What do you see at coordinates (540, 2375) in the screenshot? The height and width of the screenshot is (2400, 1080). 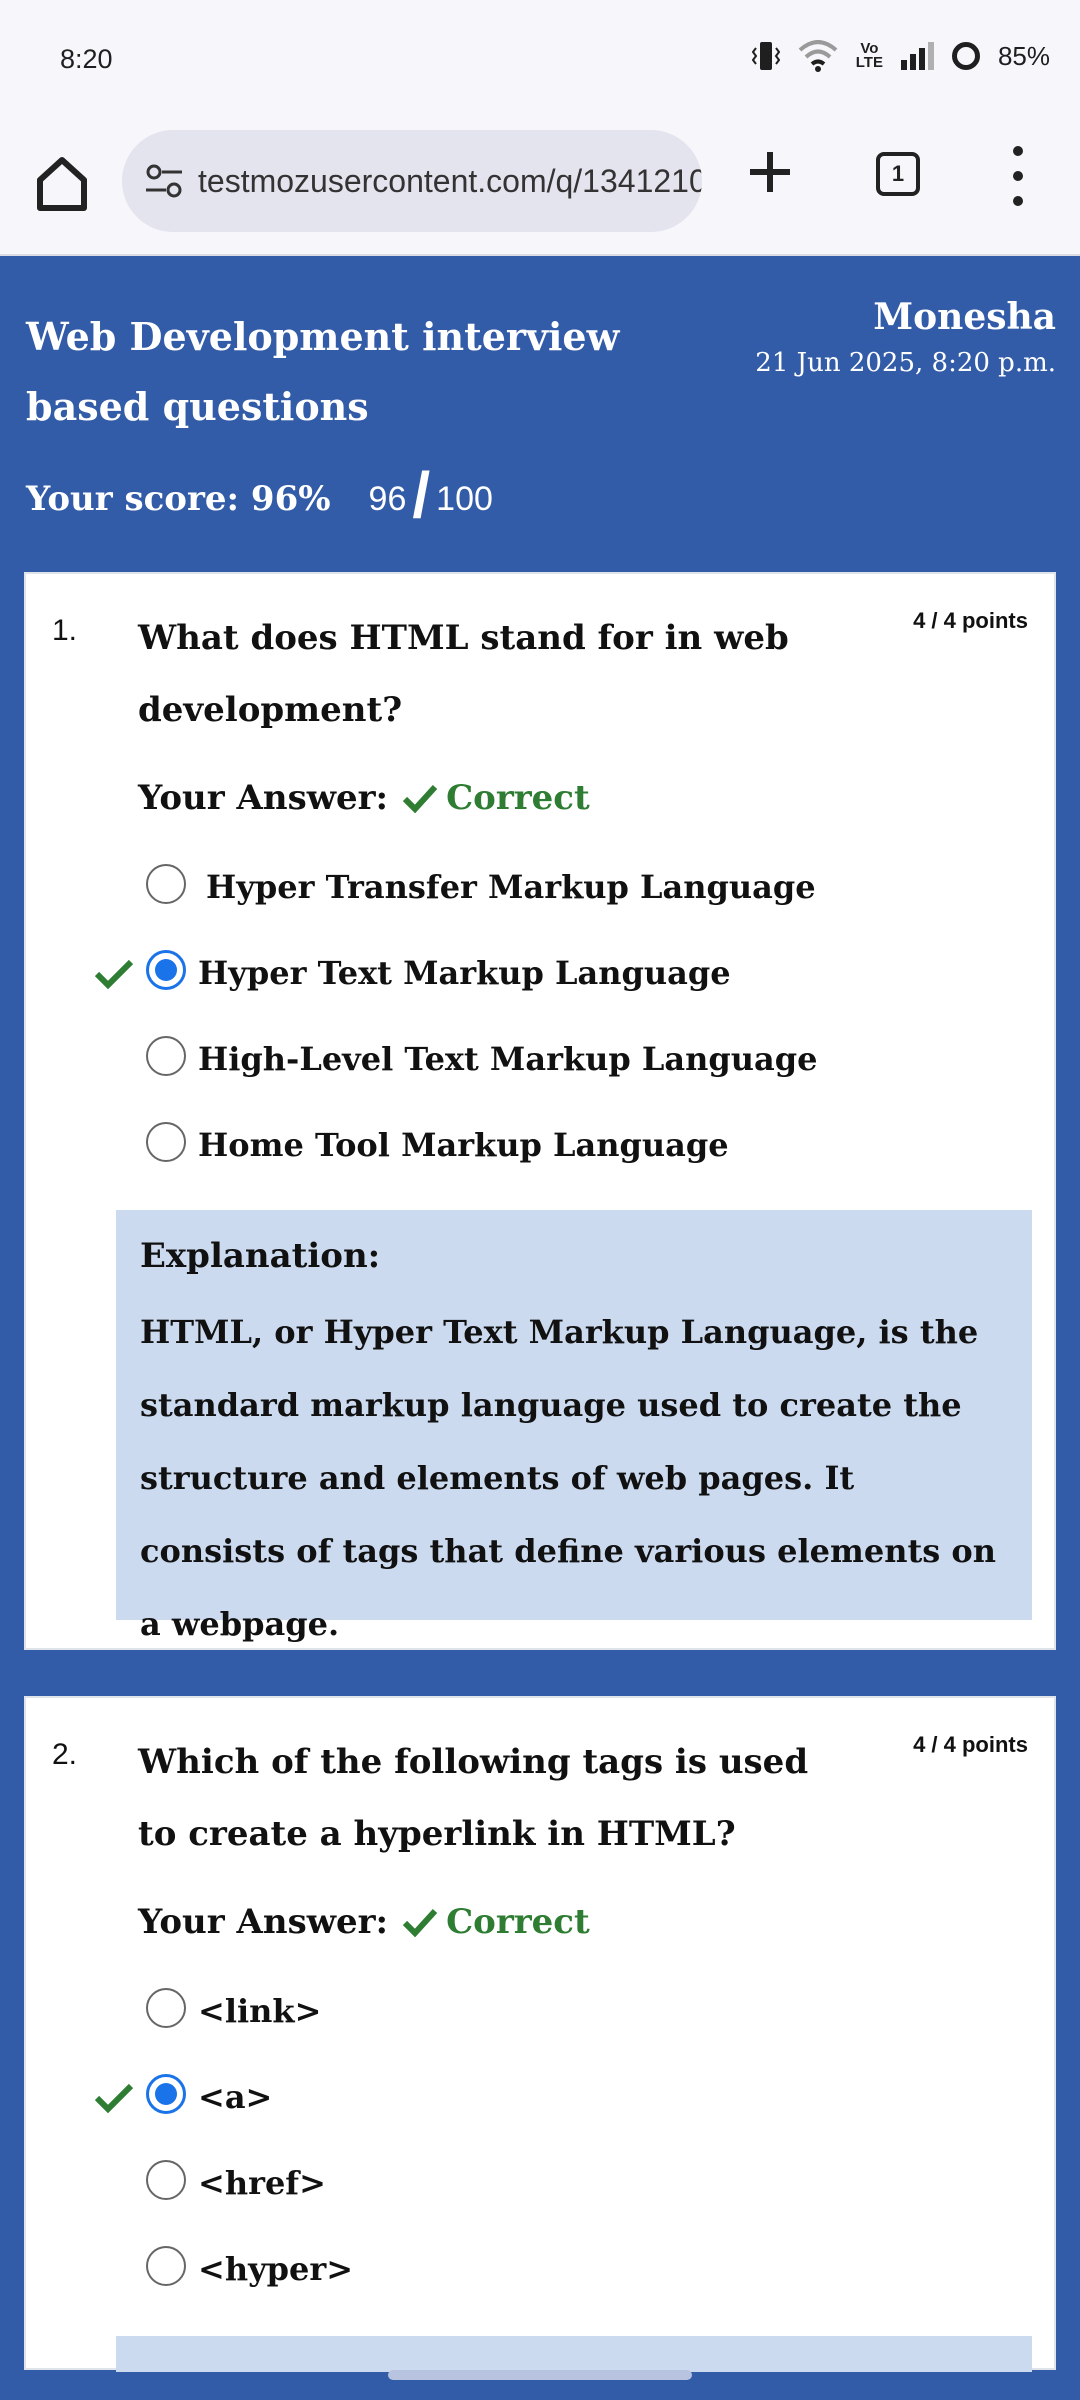 I see `gesture-bar` at bounding box center [540, 2375].